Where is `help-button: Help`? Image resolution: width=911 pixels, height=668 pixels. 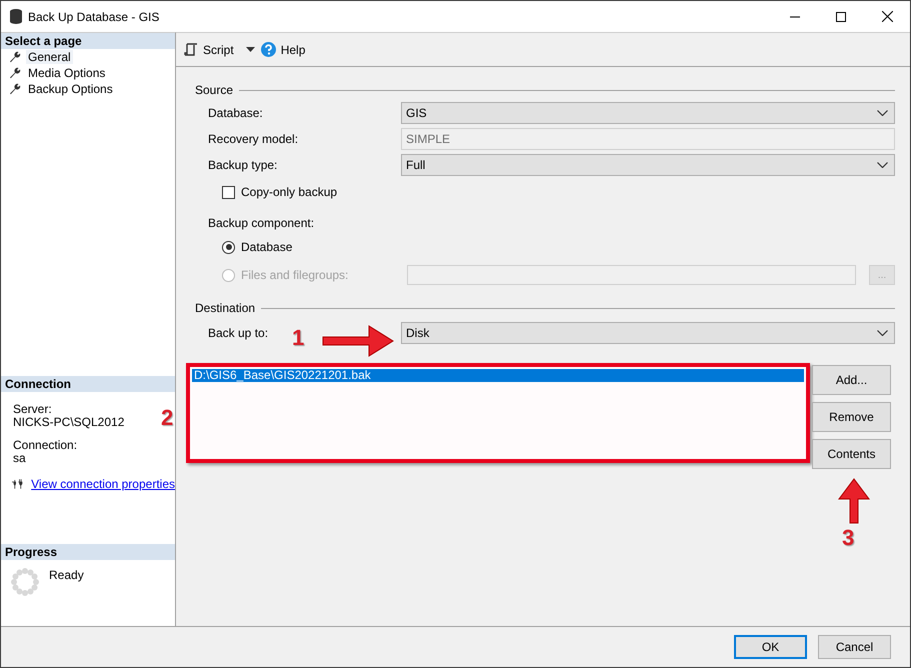 help-button: Help is located at coordinates (283, 49).